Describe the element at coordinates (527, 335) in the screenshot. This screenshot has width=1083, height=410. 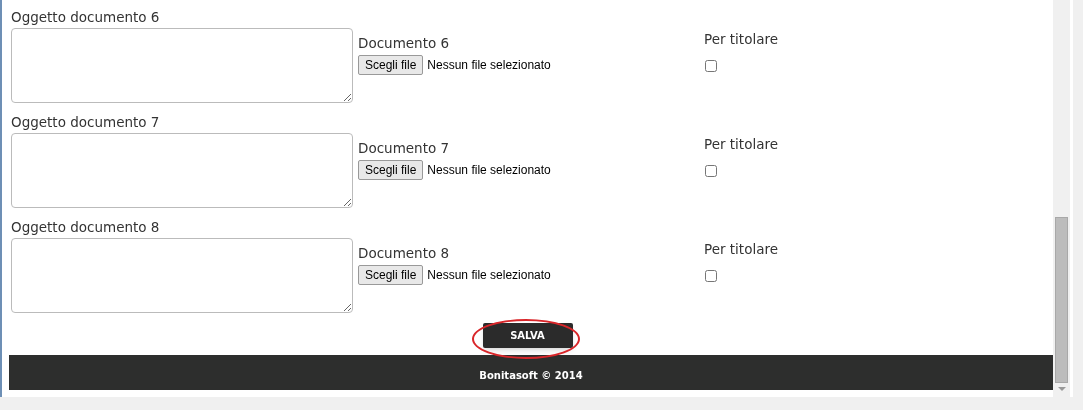
I see `save-button: SALVA` at that location.